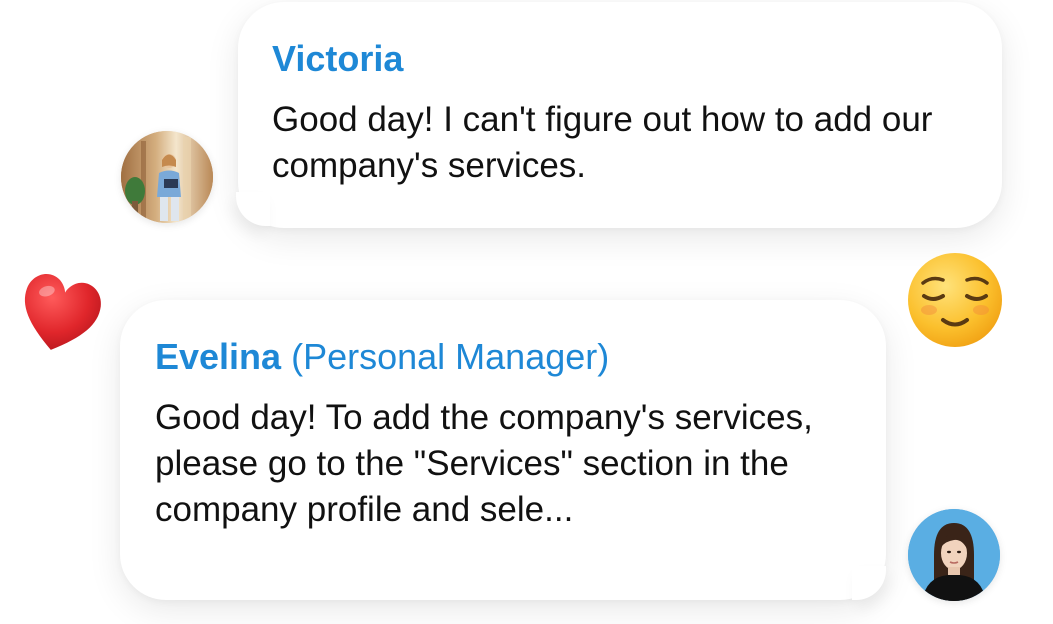  Describe the element at coordinates (218, 356) in the screenshot. I see `sender-name: Evelina` at that location.